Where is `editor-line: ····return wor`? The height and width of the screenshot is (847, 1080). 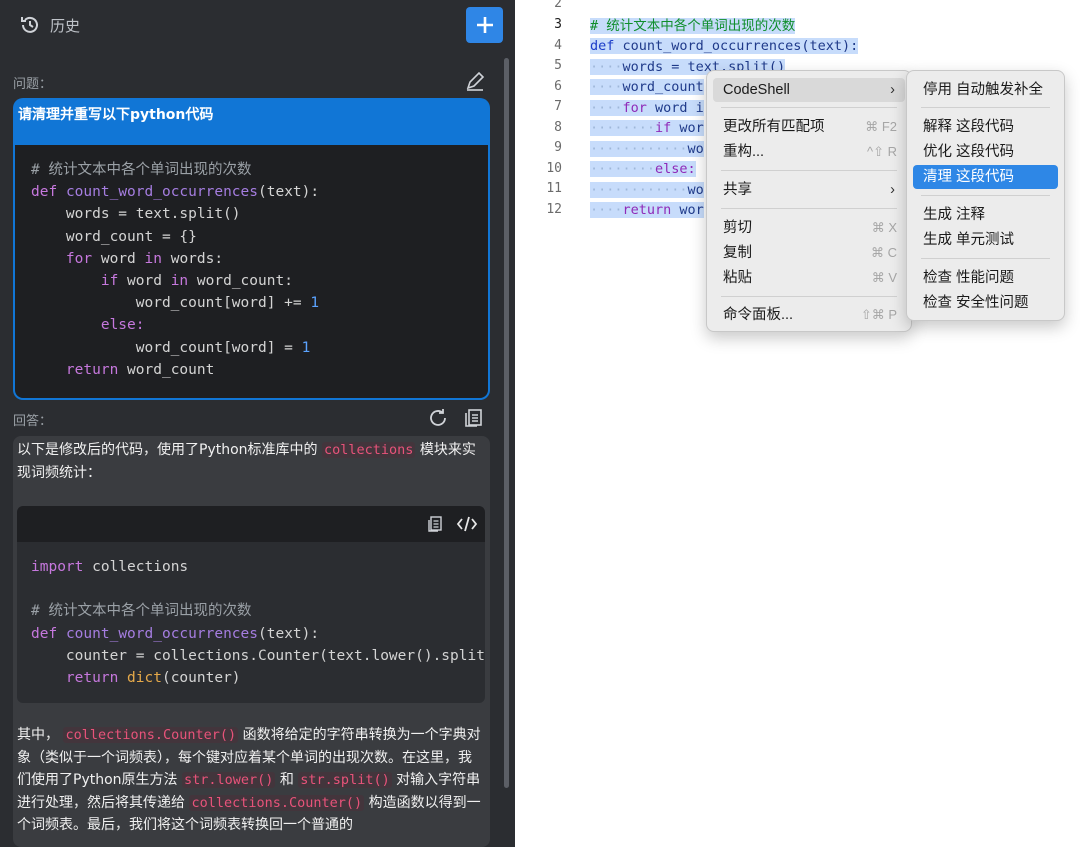
editor-line: ····return wor is located at coordinates (647, 210).